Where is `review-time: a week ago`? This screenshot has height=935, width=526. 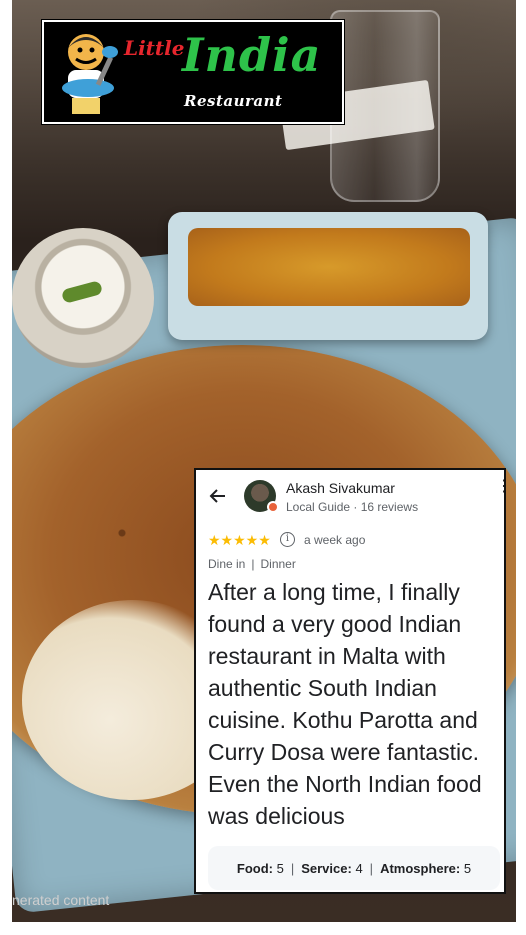 review-time: a week ago is located at coordinates (335, 540).